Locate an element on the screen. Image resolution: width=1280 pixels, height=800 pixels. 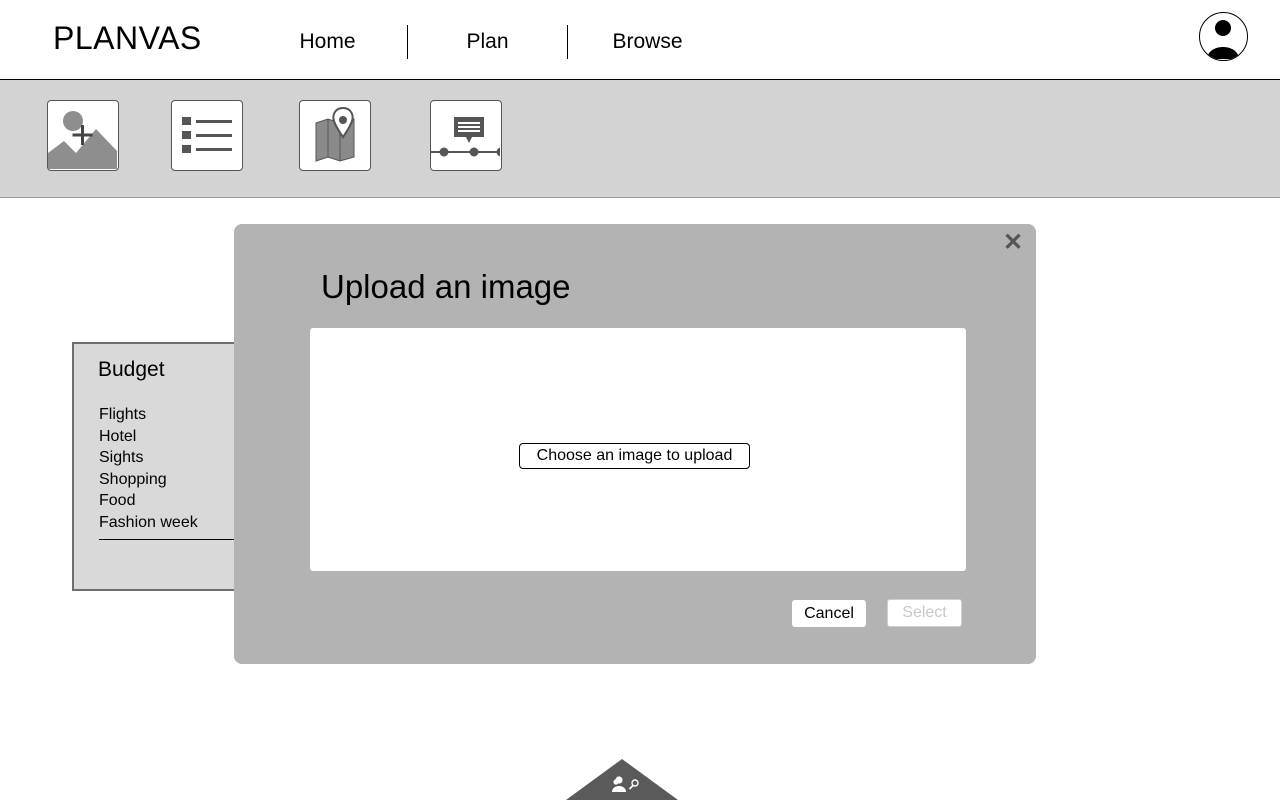
budget-item: Food is located at coordinates (117, 500).